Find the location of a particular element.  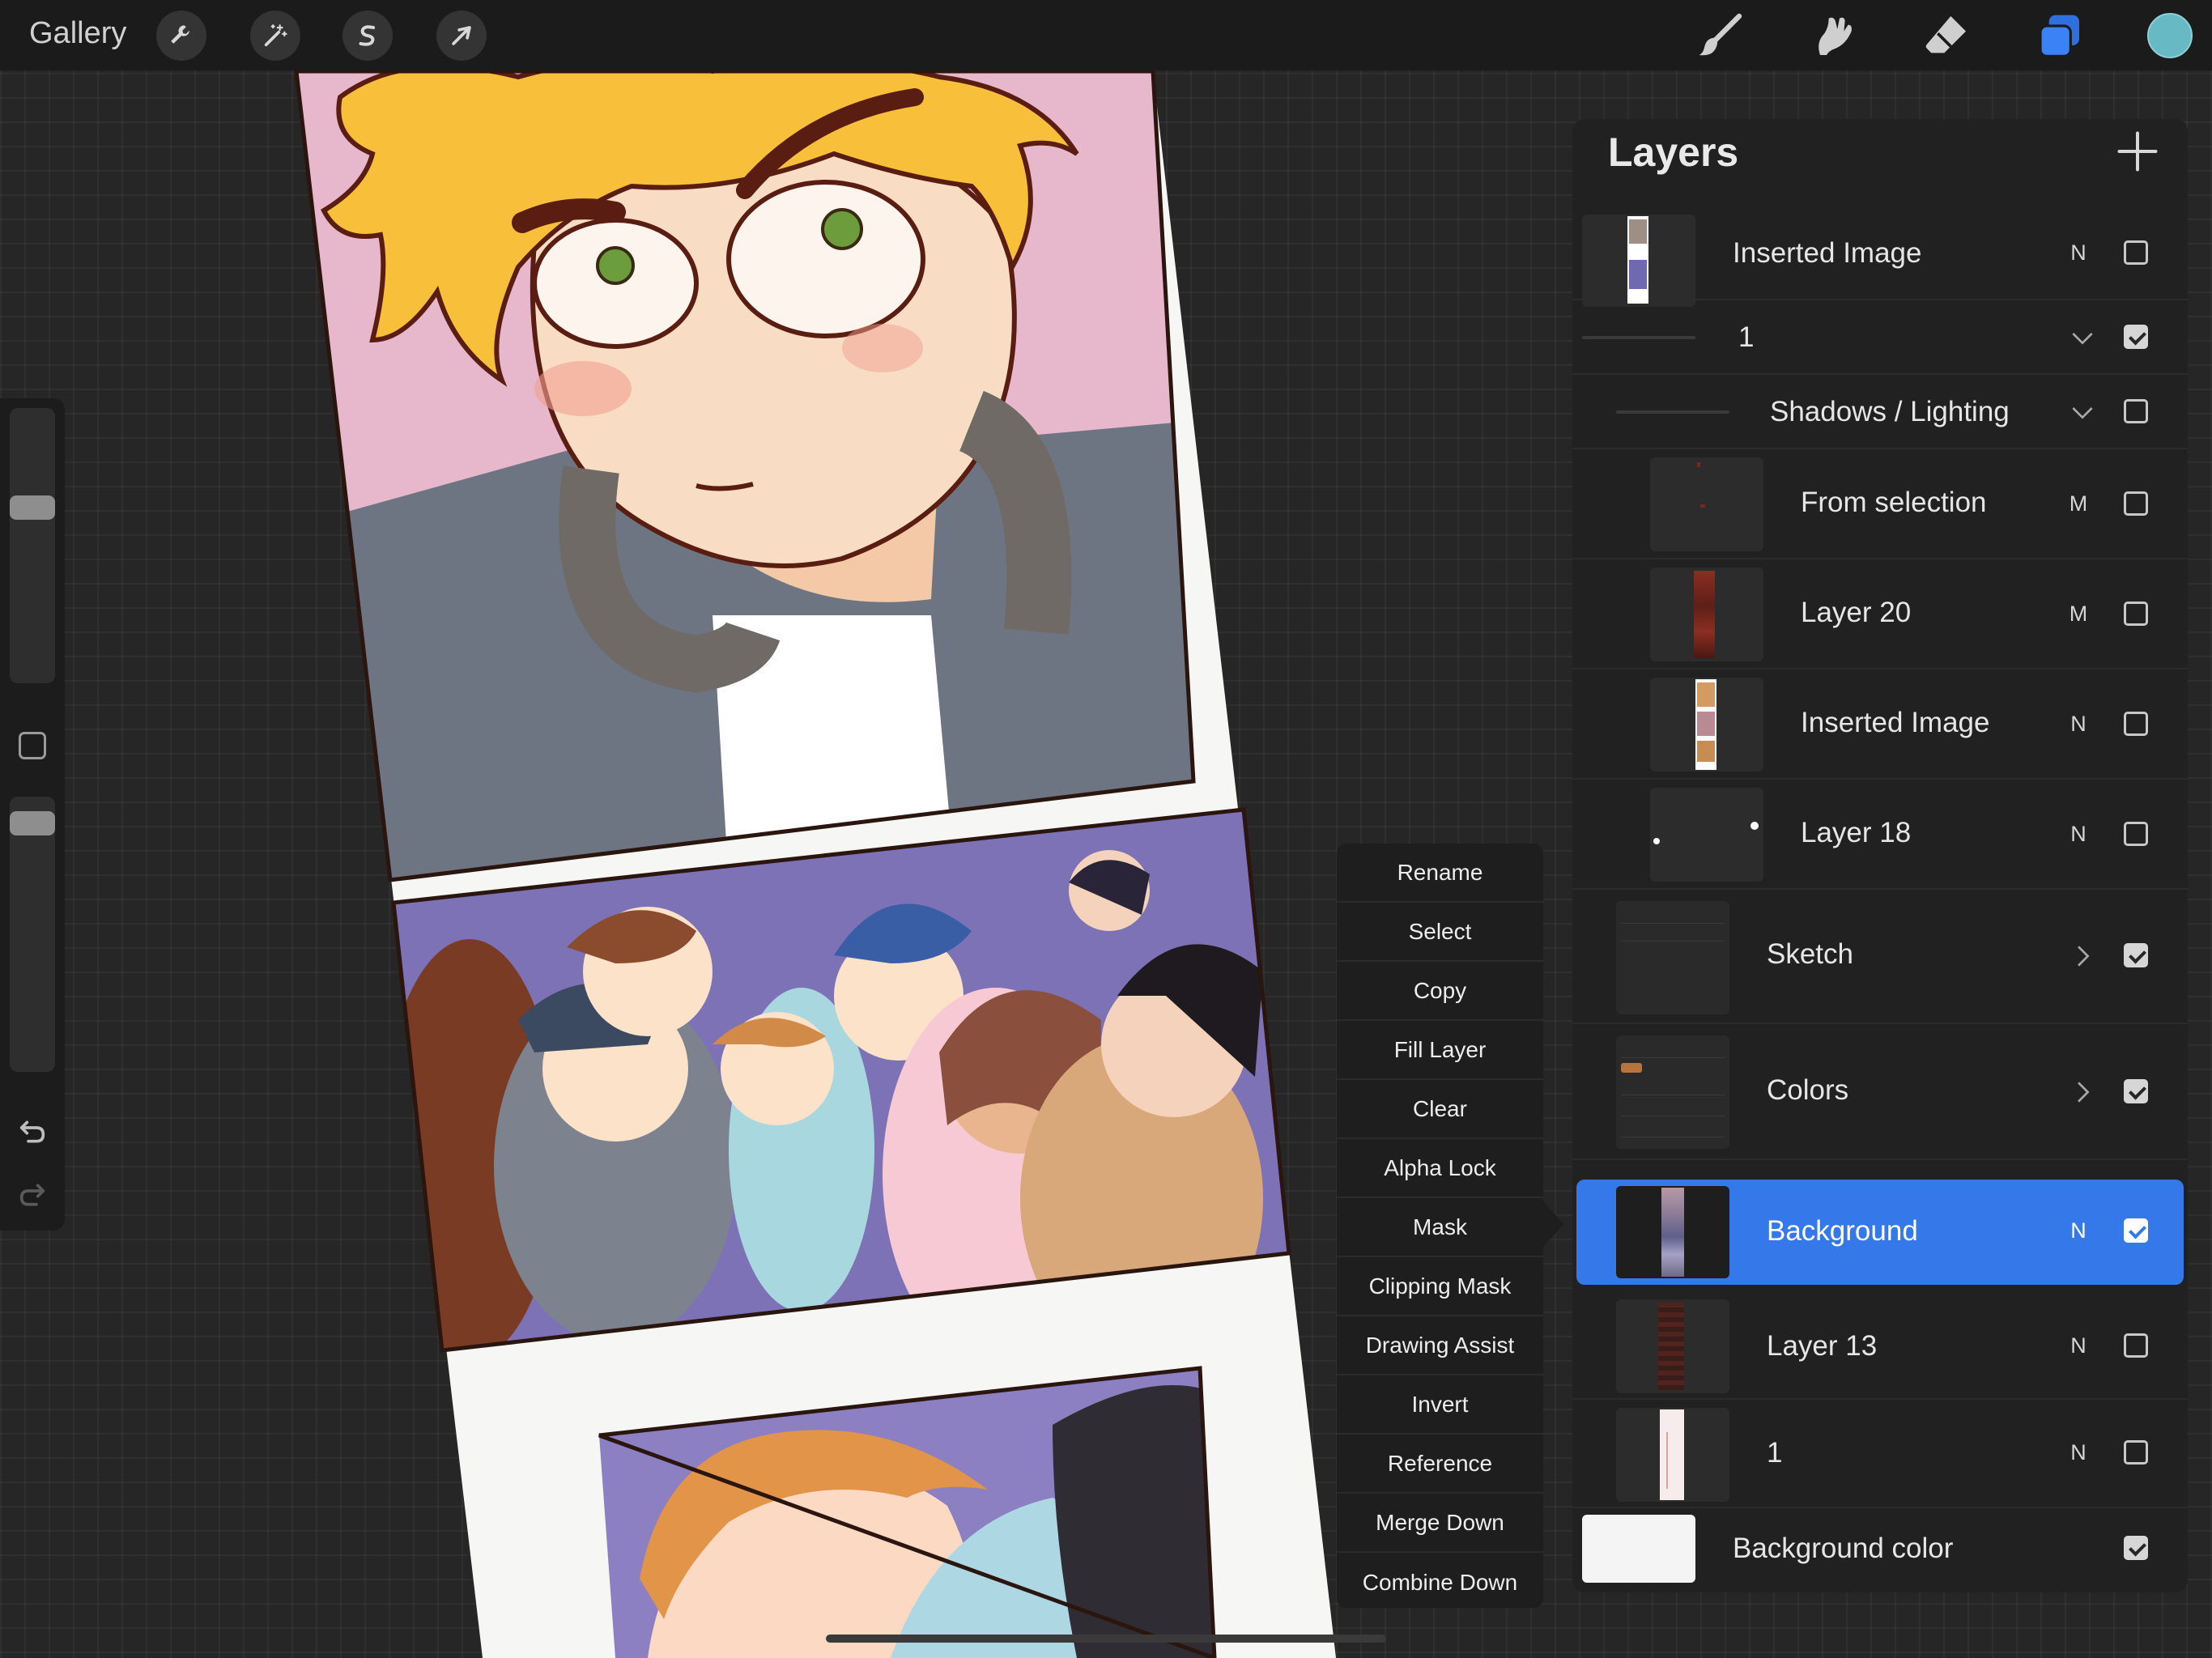

brush-size-slider is located at coordinates (32, 545).